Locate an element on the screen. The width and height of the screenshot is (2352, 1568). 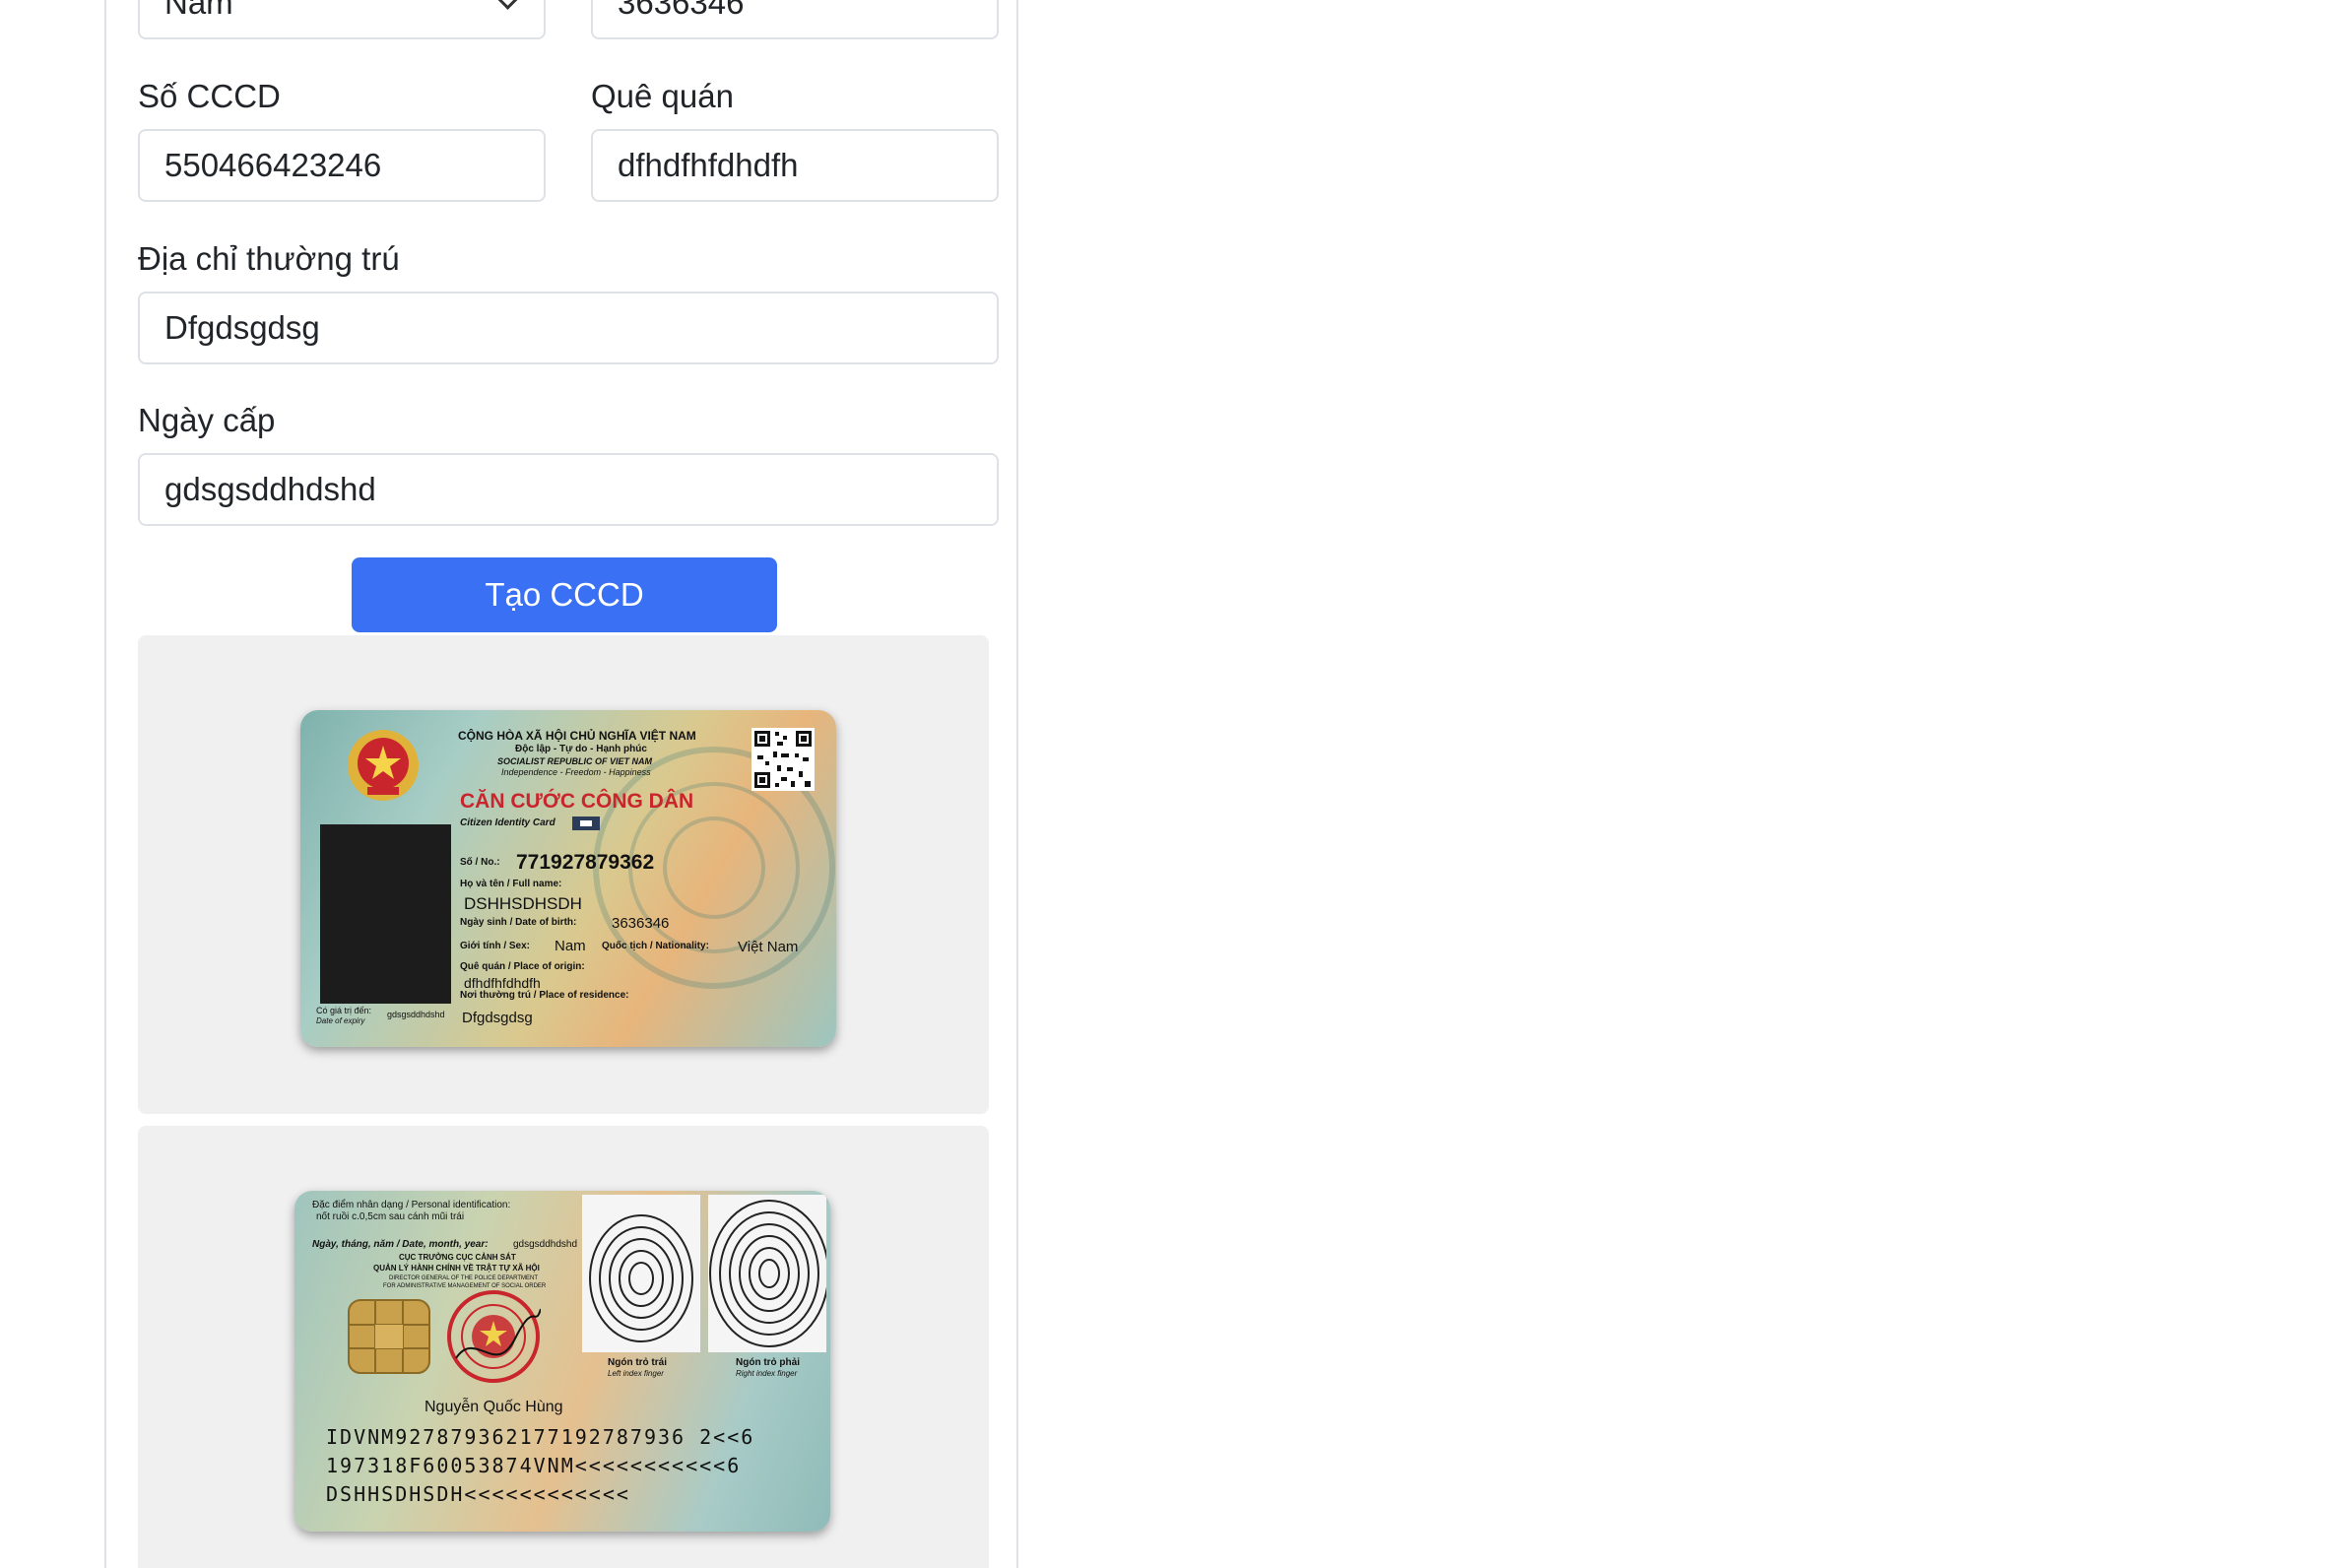
date-value: gdsgsddhdshd is located at coordinates (546, 1245).